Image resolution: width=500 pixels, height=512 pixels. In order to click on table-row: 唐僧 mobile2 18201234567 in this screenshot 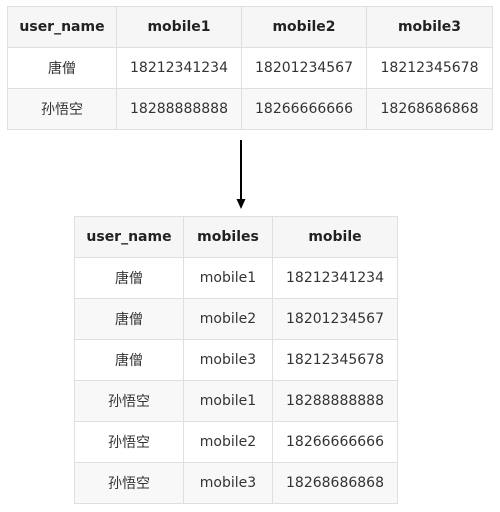, I will do `click(236, 319)`.